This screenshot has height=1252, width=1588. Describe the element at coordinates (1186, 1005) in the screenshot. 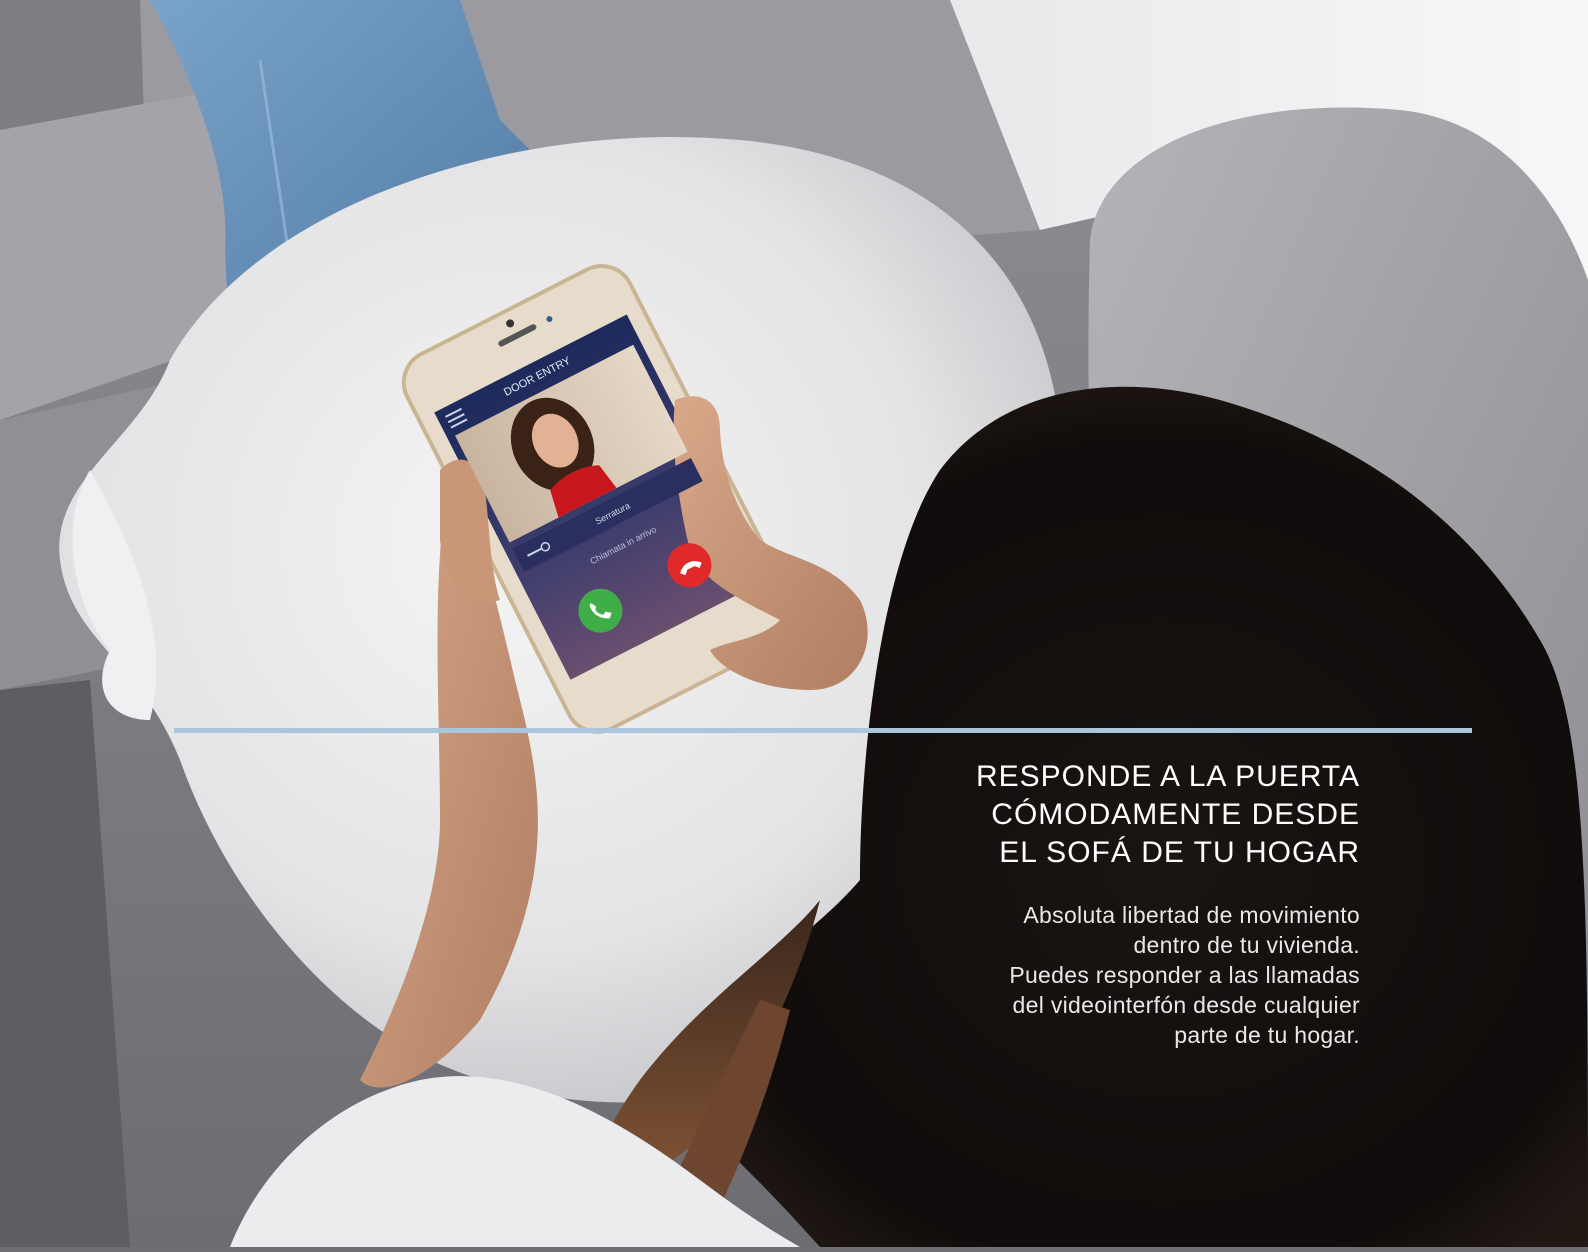

I see `body-line: del videointerfón desde cualquier` at that location.